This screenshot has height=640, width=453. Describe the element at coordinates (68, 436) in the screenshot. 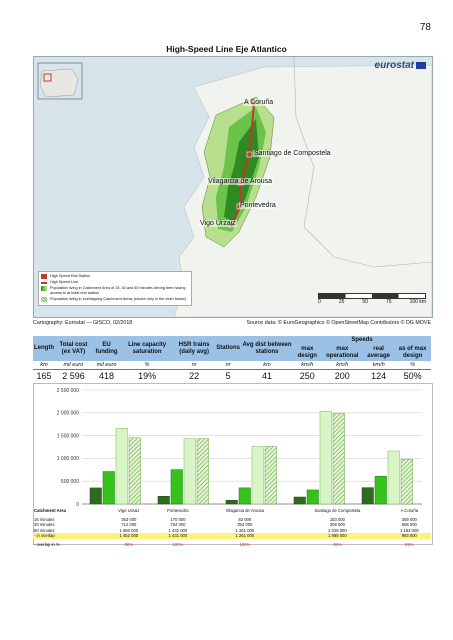

I see `y-tick-label: 1 500 000` at that location.